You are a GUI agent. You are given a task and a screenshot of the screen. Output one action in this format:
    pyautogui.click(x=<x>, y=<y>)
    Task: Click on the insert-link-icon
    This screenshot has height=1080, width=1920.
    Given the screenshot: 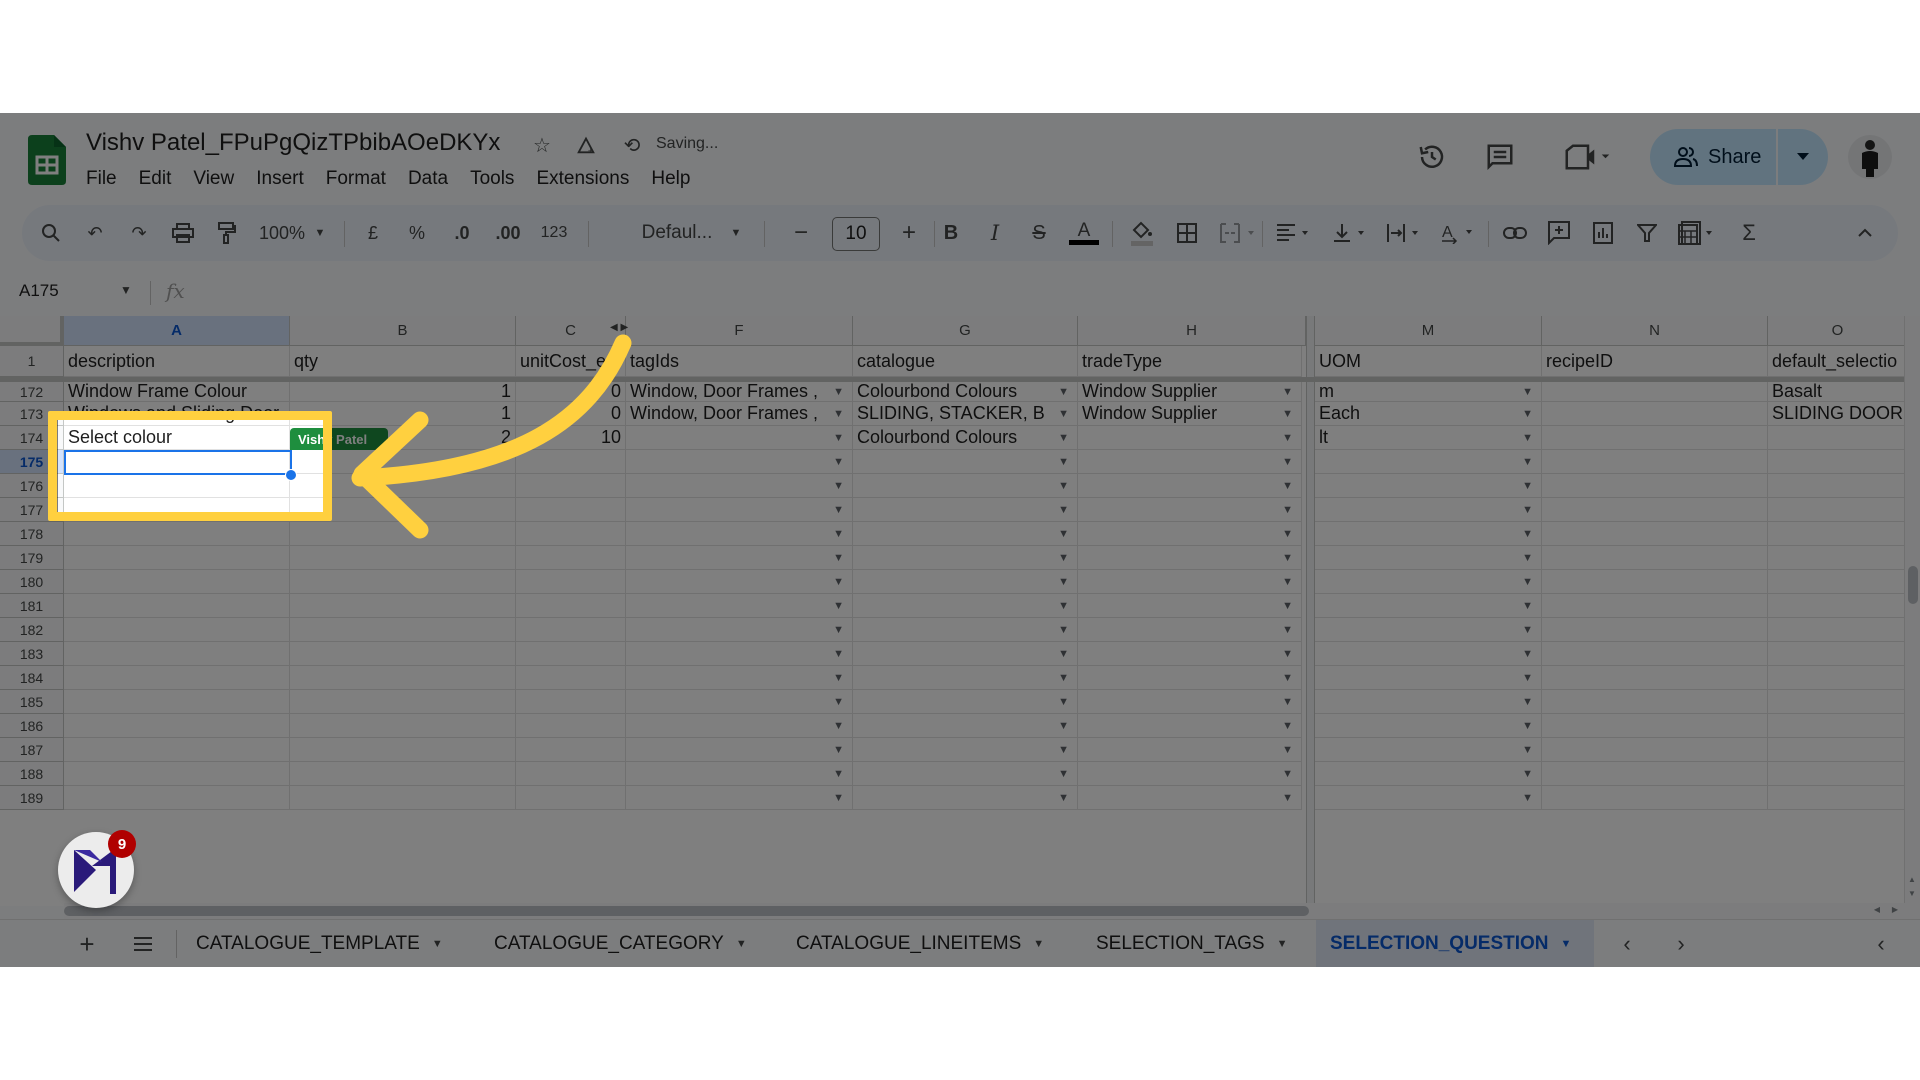 What is the action you would take?
    pyautogui.click(x=1515, y=233)
    